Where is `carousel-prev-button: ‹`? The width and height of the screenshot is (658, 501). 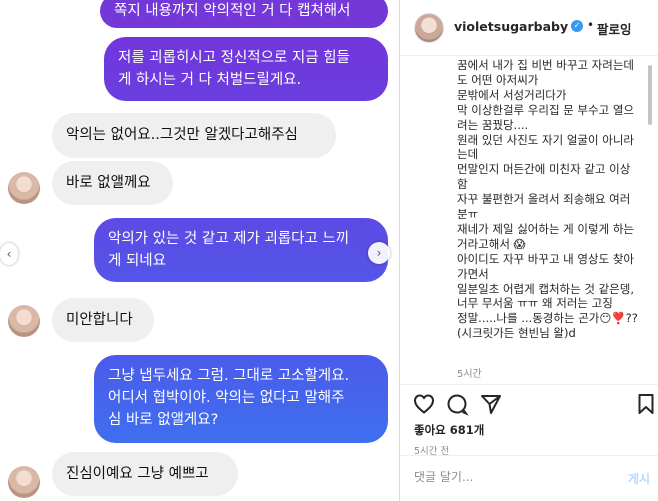
carousel-prev-button: ‹ is located at coordinates (9, 254).